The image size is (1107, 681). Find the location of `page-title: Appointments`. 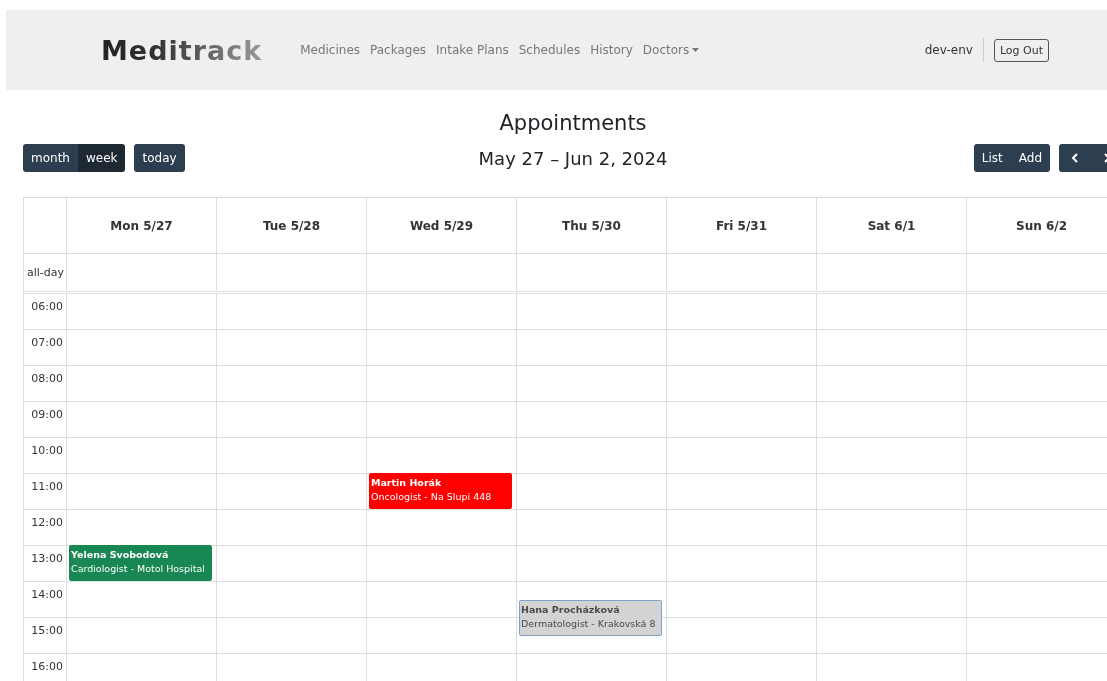

page-title: Appointments is located at coordinates (573, 123).